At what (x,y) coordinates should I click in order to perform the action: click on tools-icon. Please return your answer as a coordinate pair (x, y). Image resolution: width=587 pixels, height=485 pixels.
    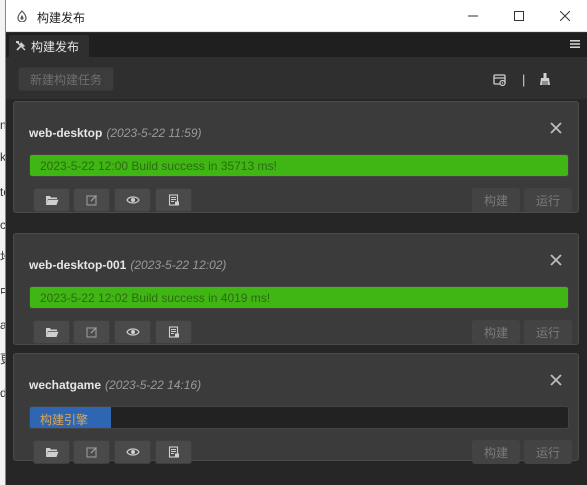
    Looking at the image, I should click on (21, 46).